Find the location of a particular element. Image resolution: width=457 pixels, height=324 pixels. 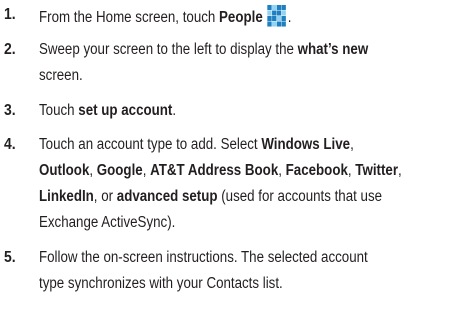

step-text-line: Exchange ActiveSync). is located at coordinates (237, 223).